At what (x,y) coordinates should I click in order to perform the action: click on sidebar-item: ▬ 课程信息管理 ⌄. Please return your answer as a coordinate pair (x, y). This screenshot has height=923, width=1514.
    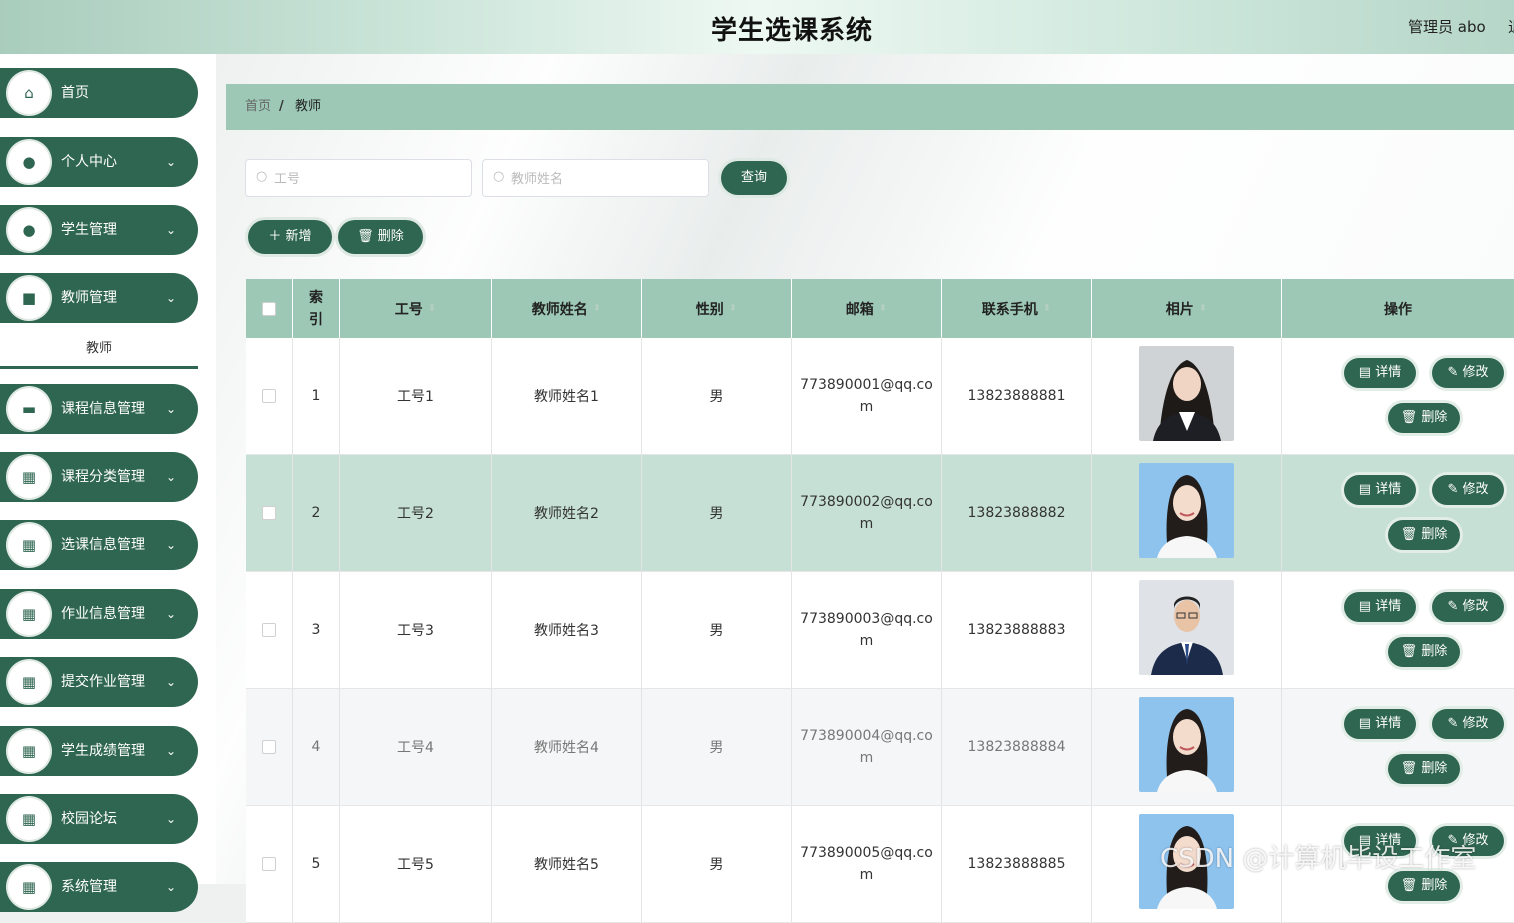
    Looking at the image, I should click on (99, 409).